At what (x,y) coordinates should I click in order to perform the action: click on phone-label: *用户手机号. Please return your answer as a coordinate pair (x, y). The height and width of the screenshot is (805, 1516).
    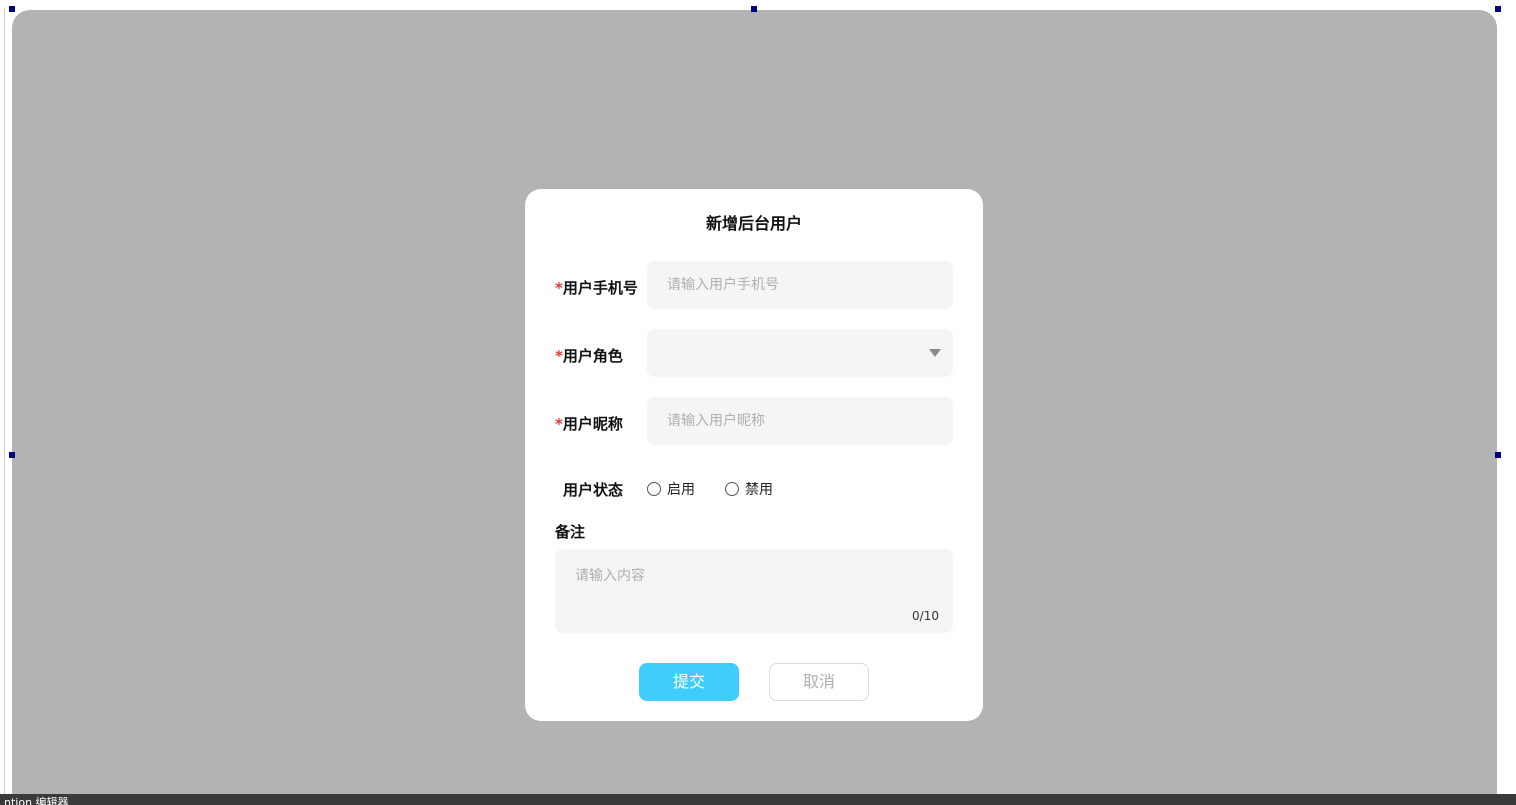
    Looking at the image, I should click on (596, 287).